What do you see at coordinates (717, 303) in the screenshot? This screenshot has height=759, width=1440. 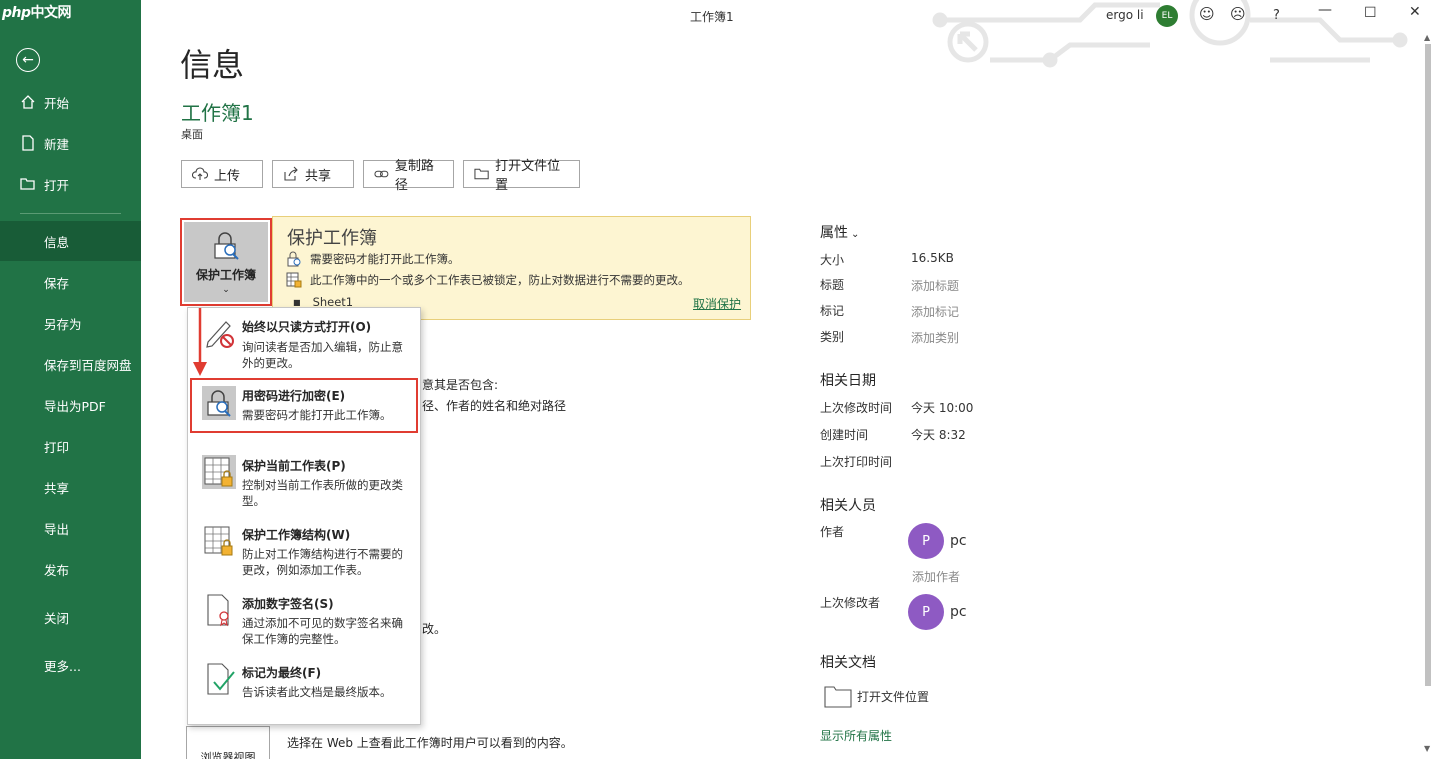 I see `unprotect-link: 取消保护` at bounding box center [717, 303].